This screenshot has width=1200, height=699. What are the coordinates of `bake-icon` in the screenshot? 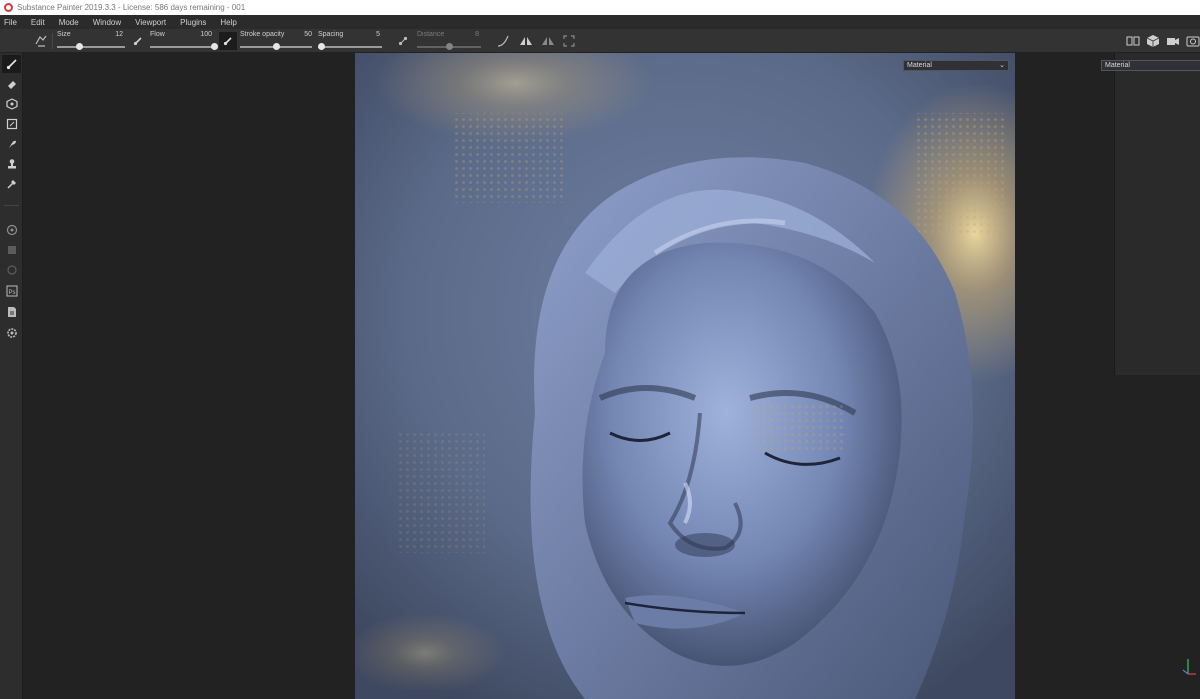 It's located at (11, 230).